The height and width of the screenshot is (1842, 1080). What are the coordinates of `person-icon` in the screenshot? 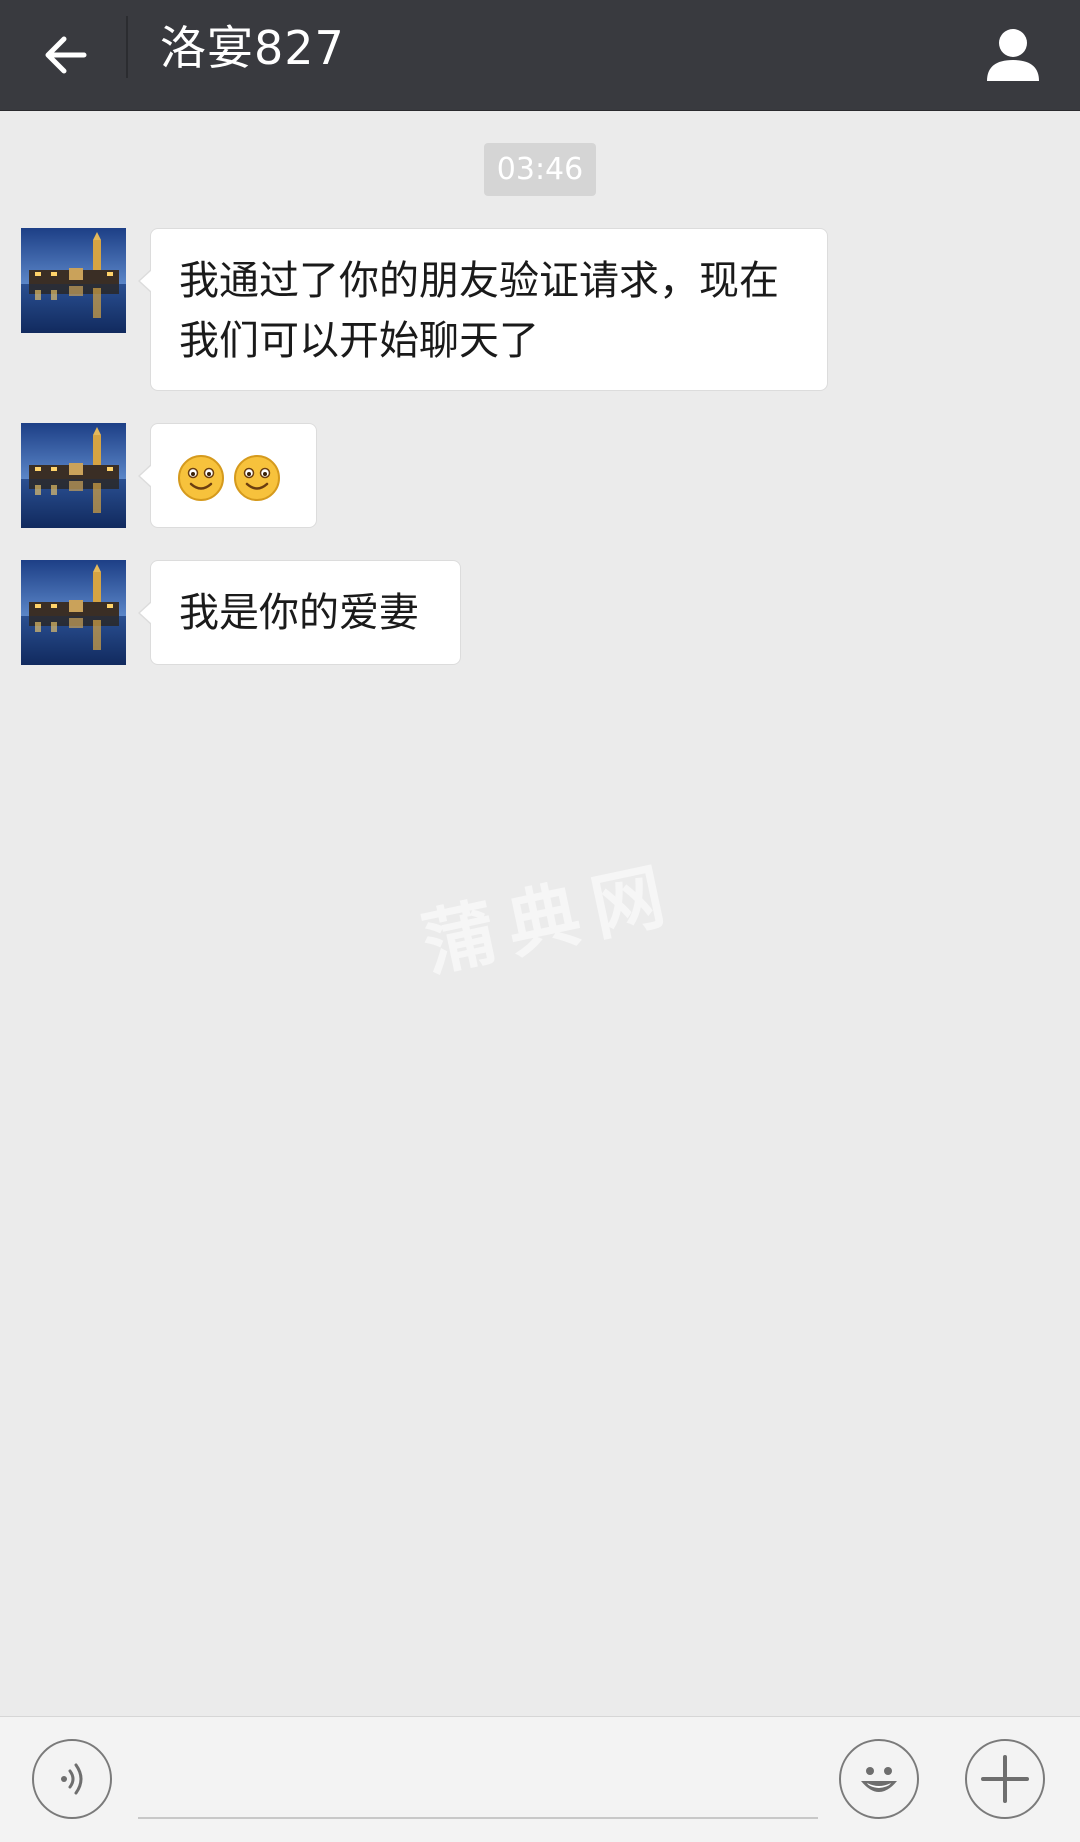 It's located at (1013, 55).